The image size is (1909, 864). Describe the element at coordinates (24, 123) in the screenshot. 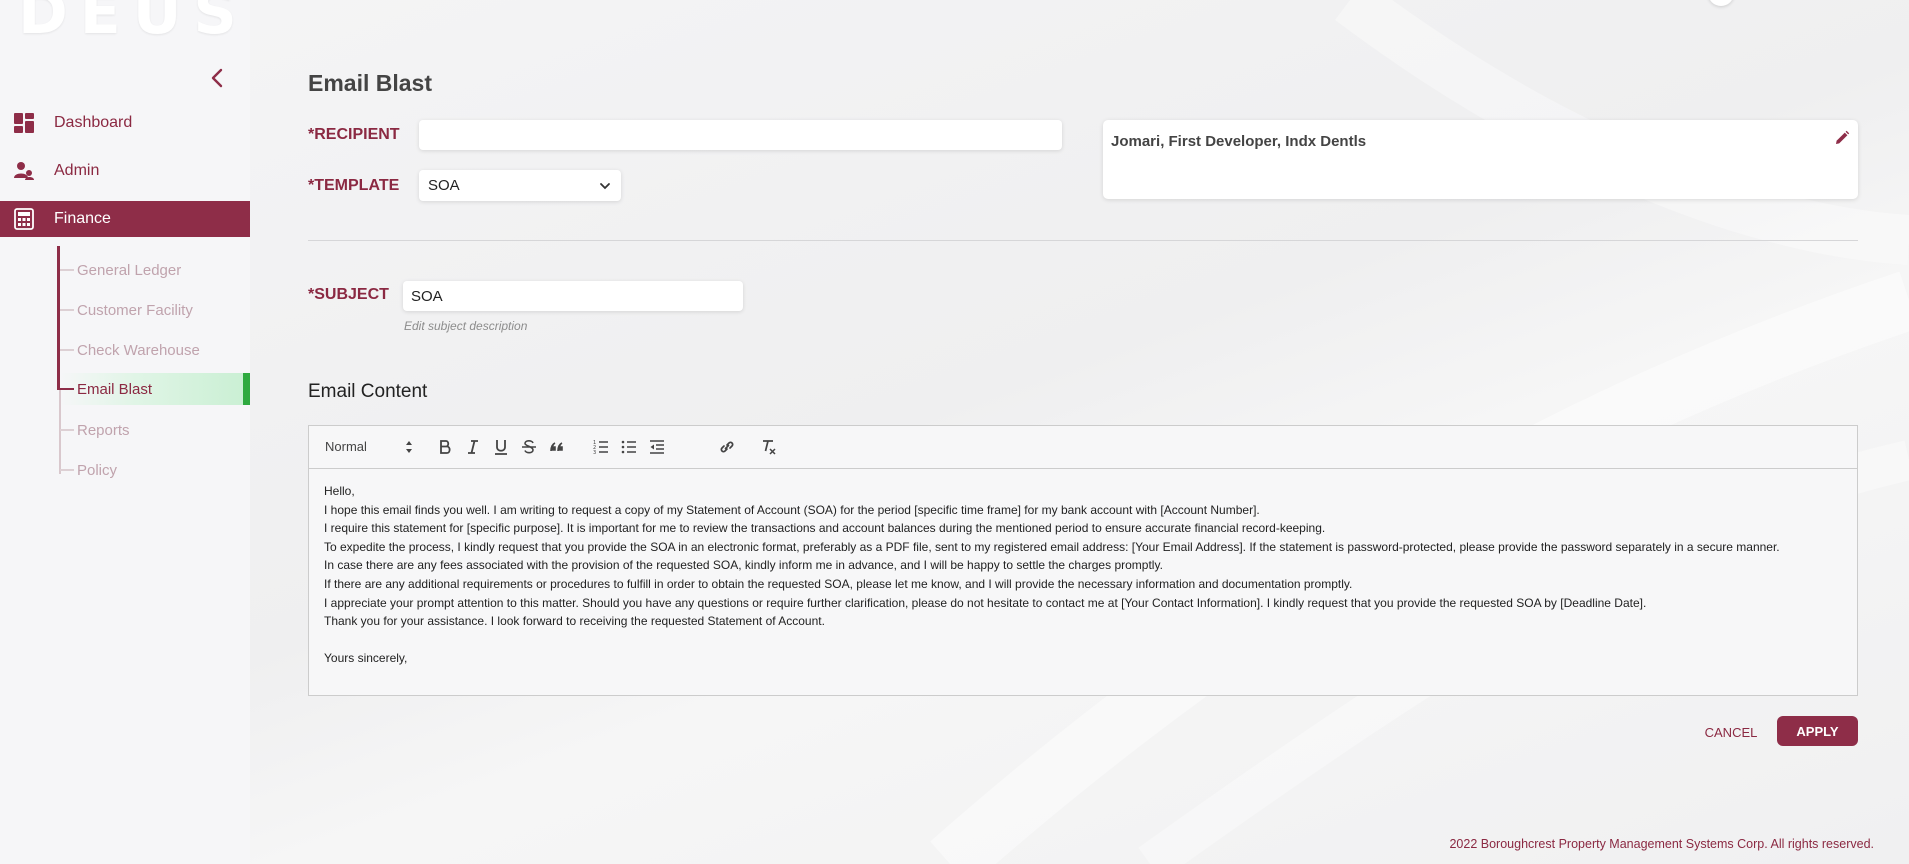

I see `dashboard-icon` at that location.